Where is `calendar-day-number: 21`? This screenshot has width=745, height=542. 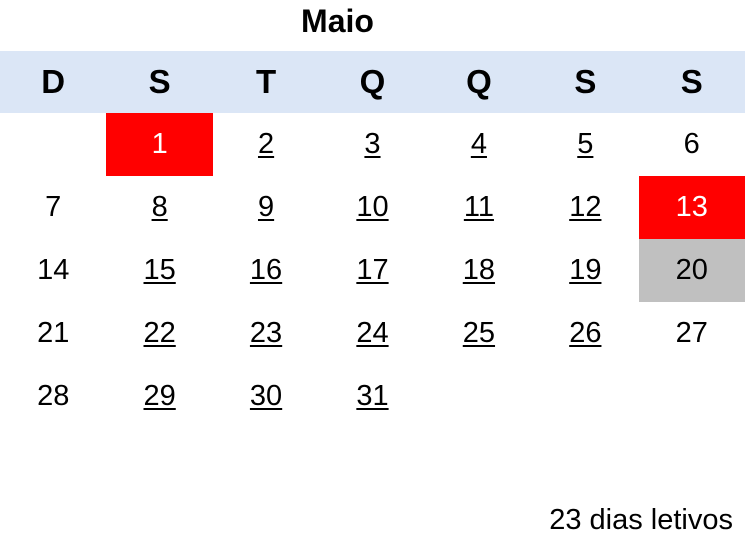 calendar-day-number: 21 is located at coordinates (53, 333).